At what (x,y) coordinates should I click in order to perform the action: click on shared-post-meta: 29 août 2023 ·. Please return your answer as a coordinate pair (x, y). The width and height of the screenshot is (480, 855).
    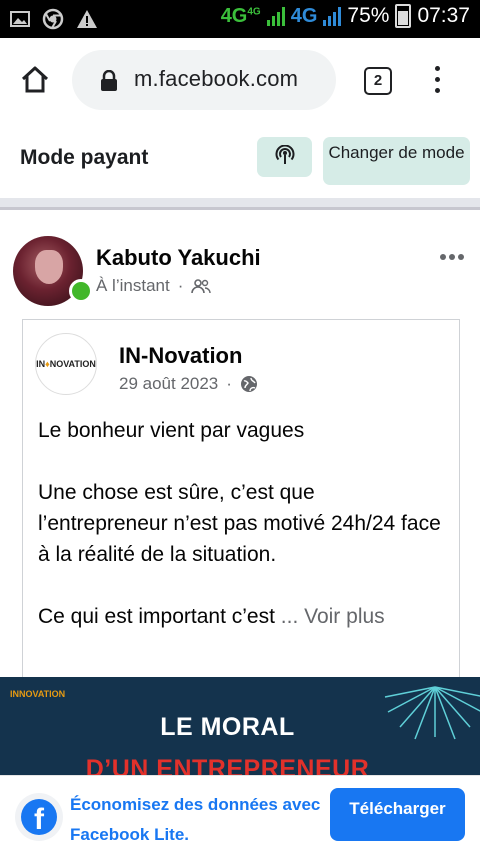
    Looking at the image, I should click on (188, 384).